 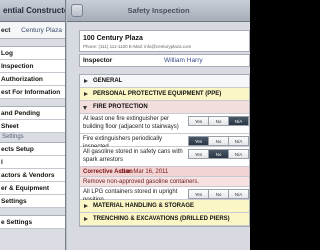 What do you see at coordinates (144, 206) in the screenshot?
I see `category-label: MATERIAL HANDLING & STORAGE` at bounding box center [144, 206].